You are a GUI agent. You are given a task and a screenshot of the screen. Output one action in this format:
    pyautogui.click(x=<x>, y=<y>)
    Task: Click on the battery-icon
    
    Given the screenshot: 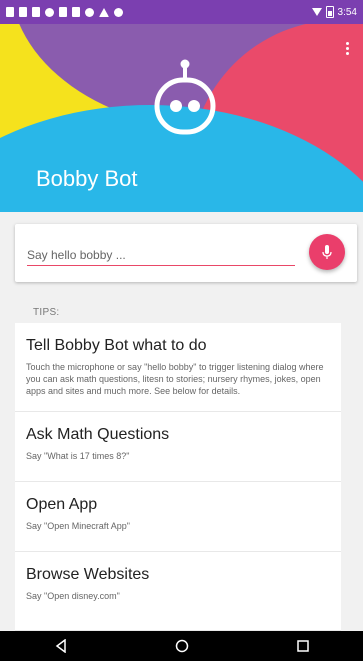 What is the action you would take?
    pyautogui.click(x=329, y=12)
    